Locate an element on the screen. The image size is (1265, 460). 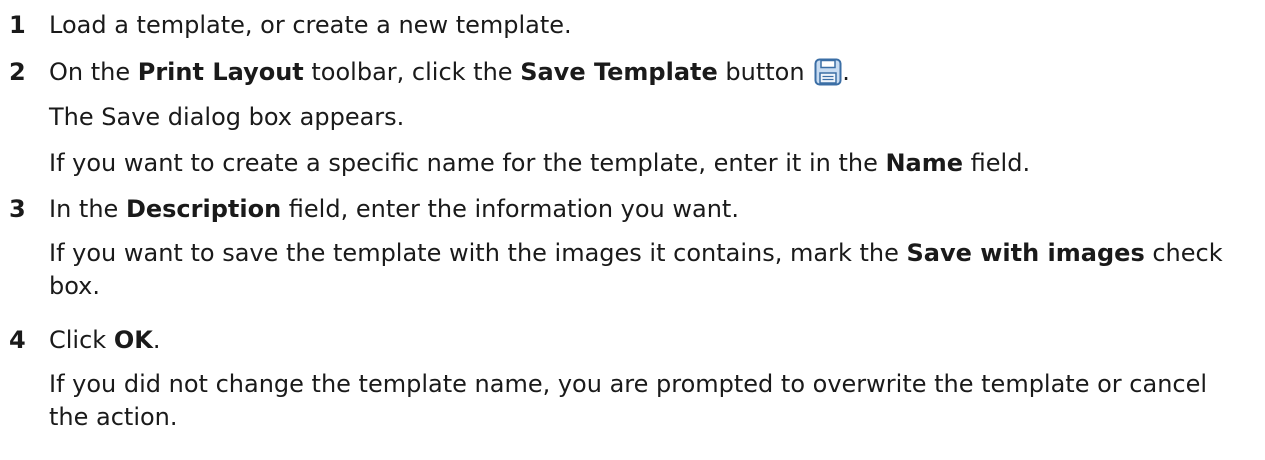
button-name: Save Template is located at coordinates (619, 72).